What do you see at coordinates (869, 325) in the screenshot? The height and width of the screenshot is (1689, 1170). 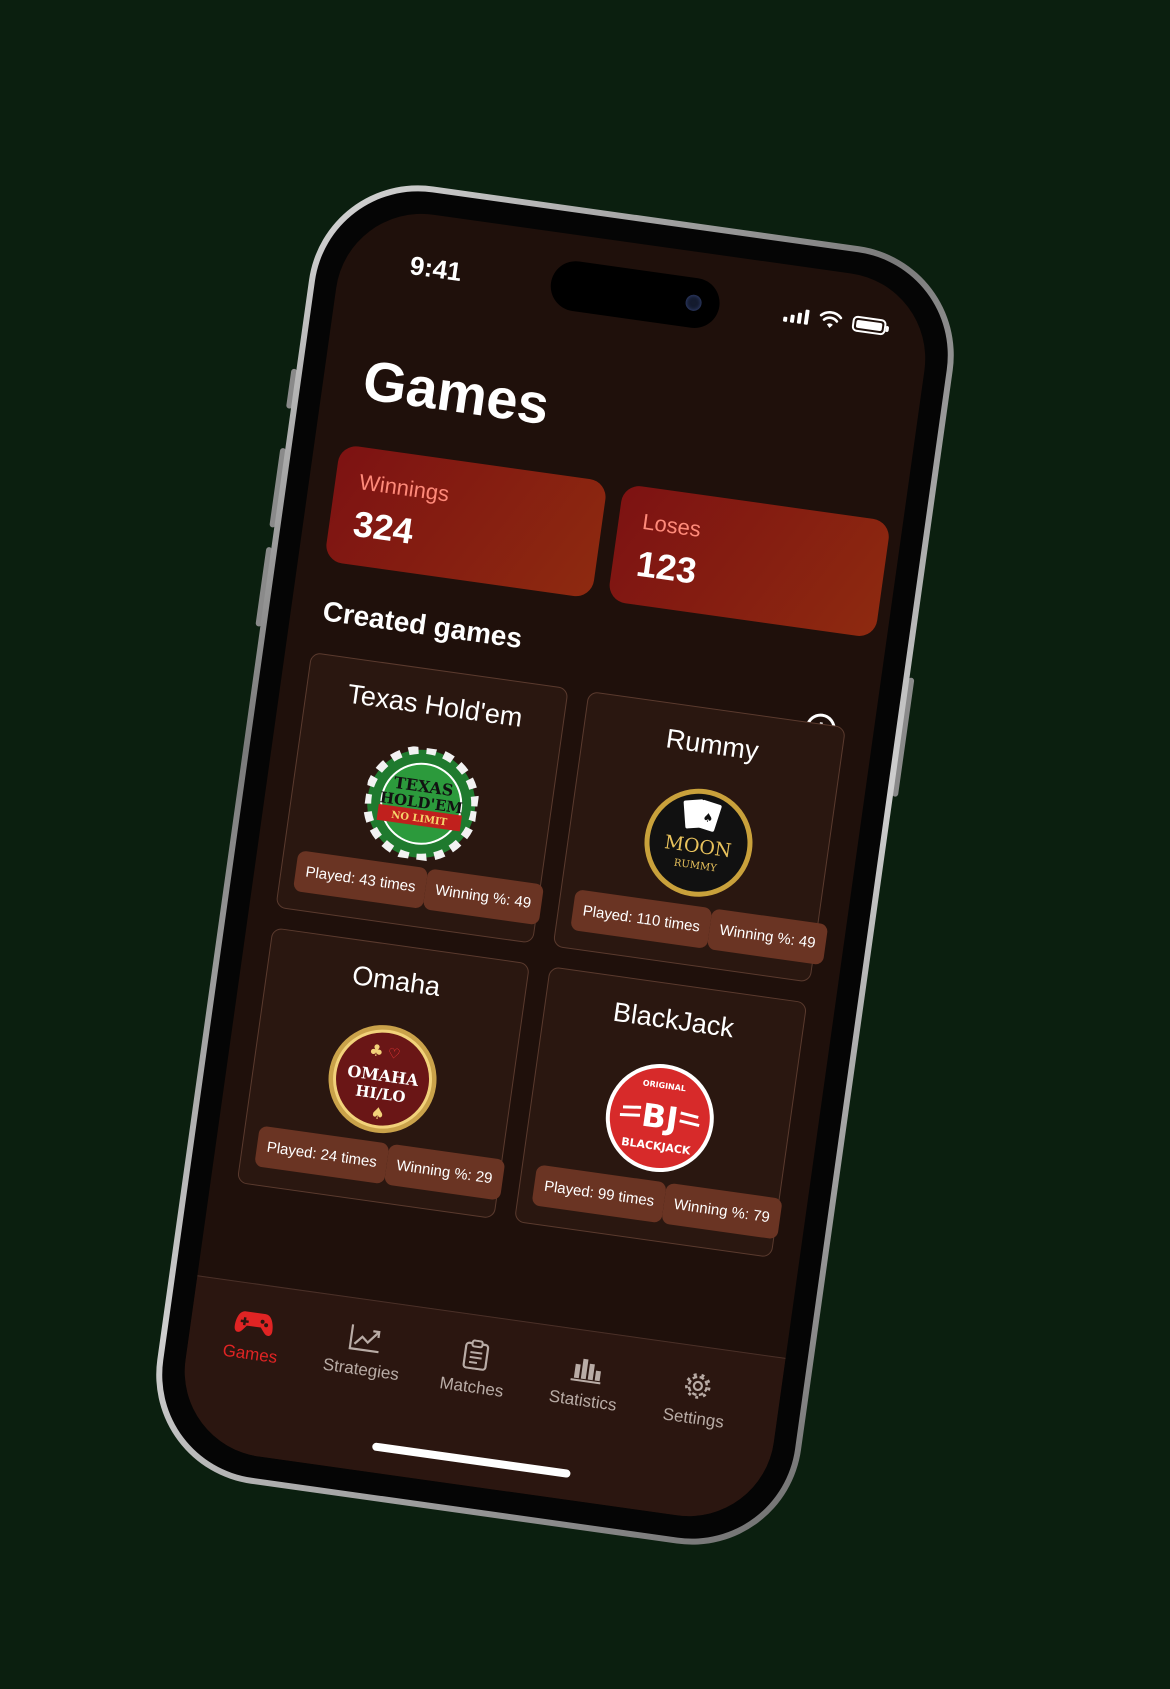 I see `battery-icon` at bounding box center [869, 325].